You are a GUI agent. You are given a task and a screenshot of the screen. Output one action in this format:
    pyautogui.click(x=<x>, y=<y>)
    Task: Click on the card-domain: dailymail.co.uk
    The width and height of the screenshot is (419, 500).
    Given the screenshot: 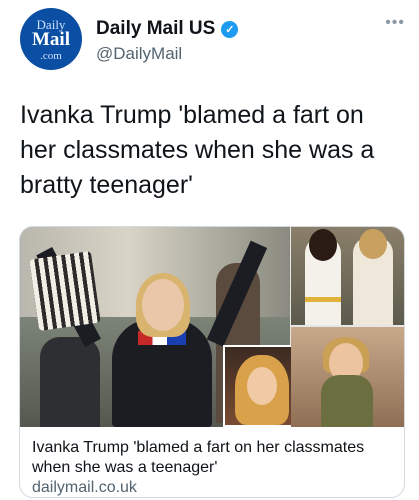 What is the action you would take?
    pyautogui.click(x=84, y=488)
    